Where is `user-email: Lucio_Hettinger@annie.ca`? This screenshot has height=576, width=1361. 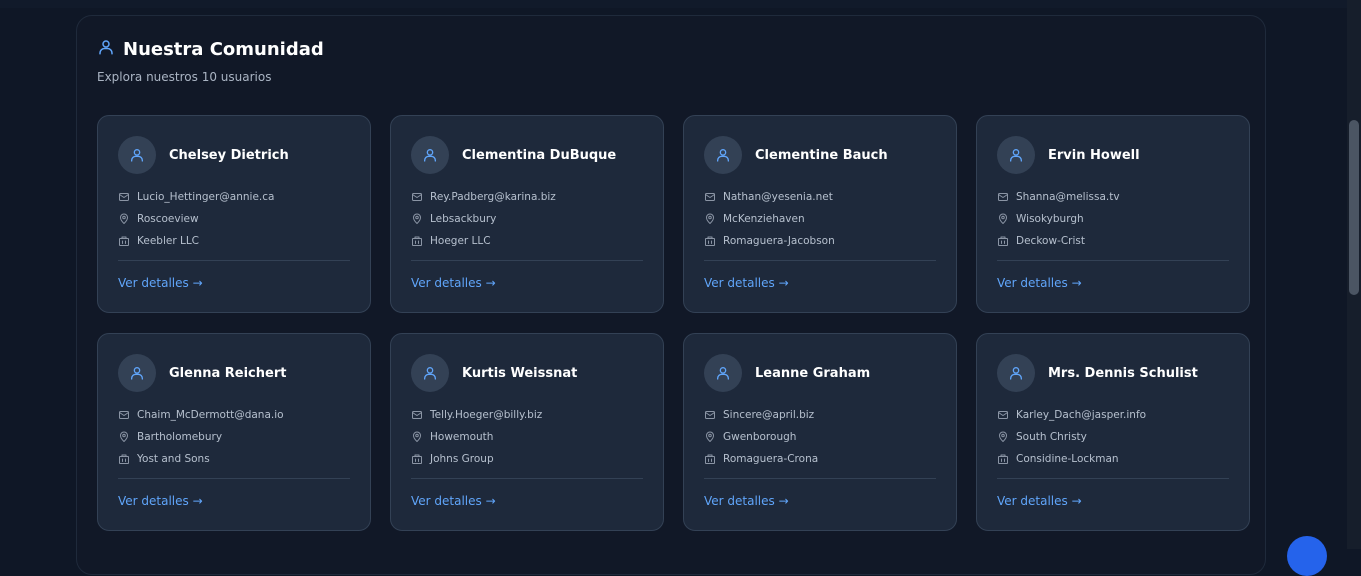 user-email: Lucio_Hettinger@annie.ca is located at coordinates (206, 197).